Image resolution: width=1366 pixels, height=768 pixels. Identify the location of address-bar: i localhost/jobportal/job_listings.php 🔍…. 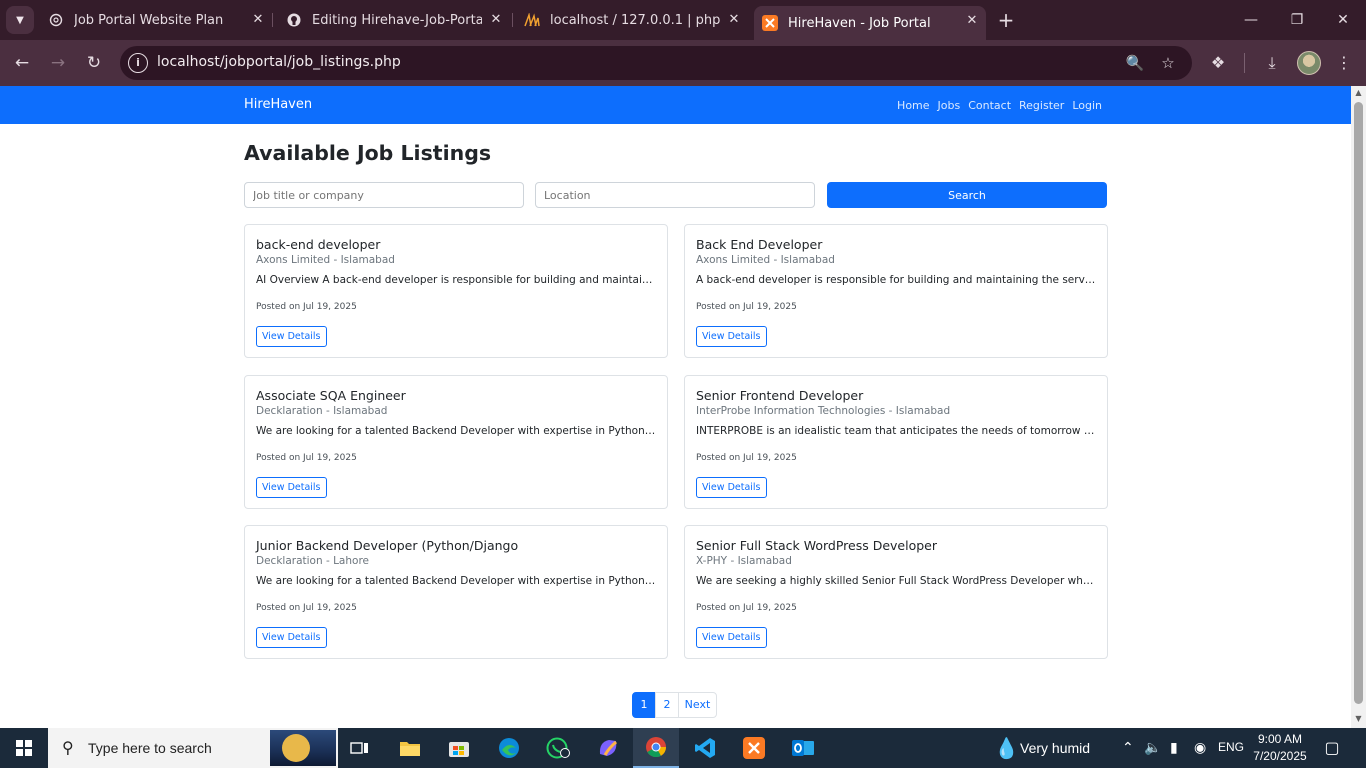
(656, 63).